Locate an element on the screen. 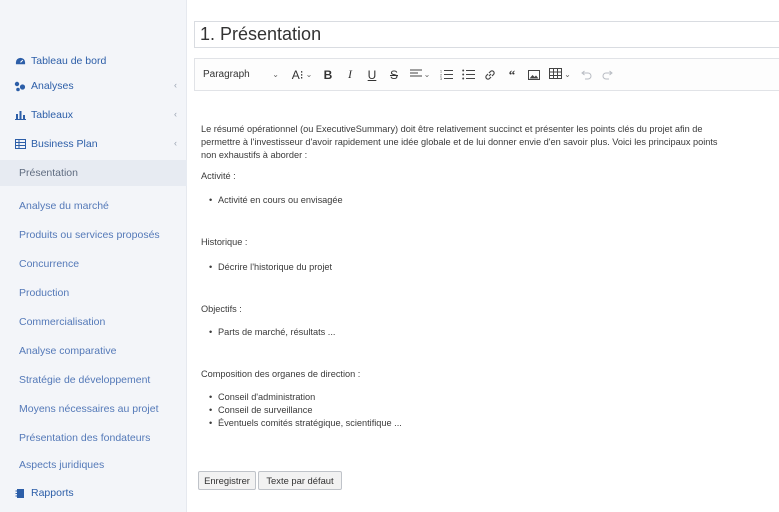  link-button is located at coordinates (490, 75).